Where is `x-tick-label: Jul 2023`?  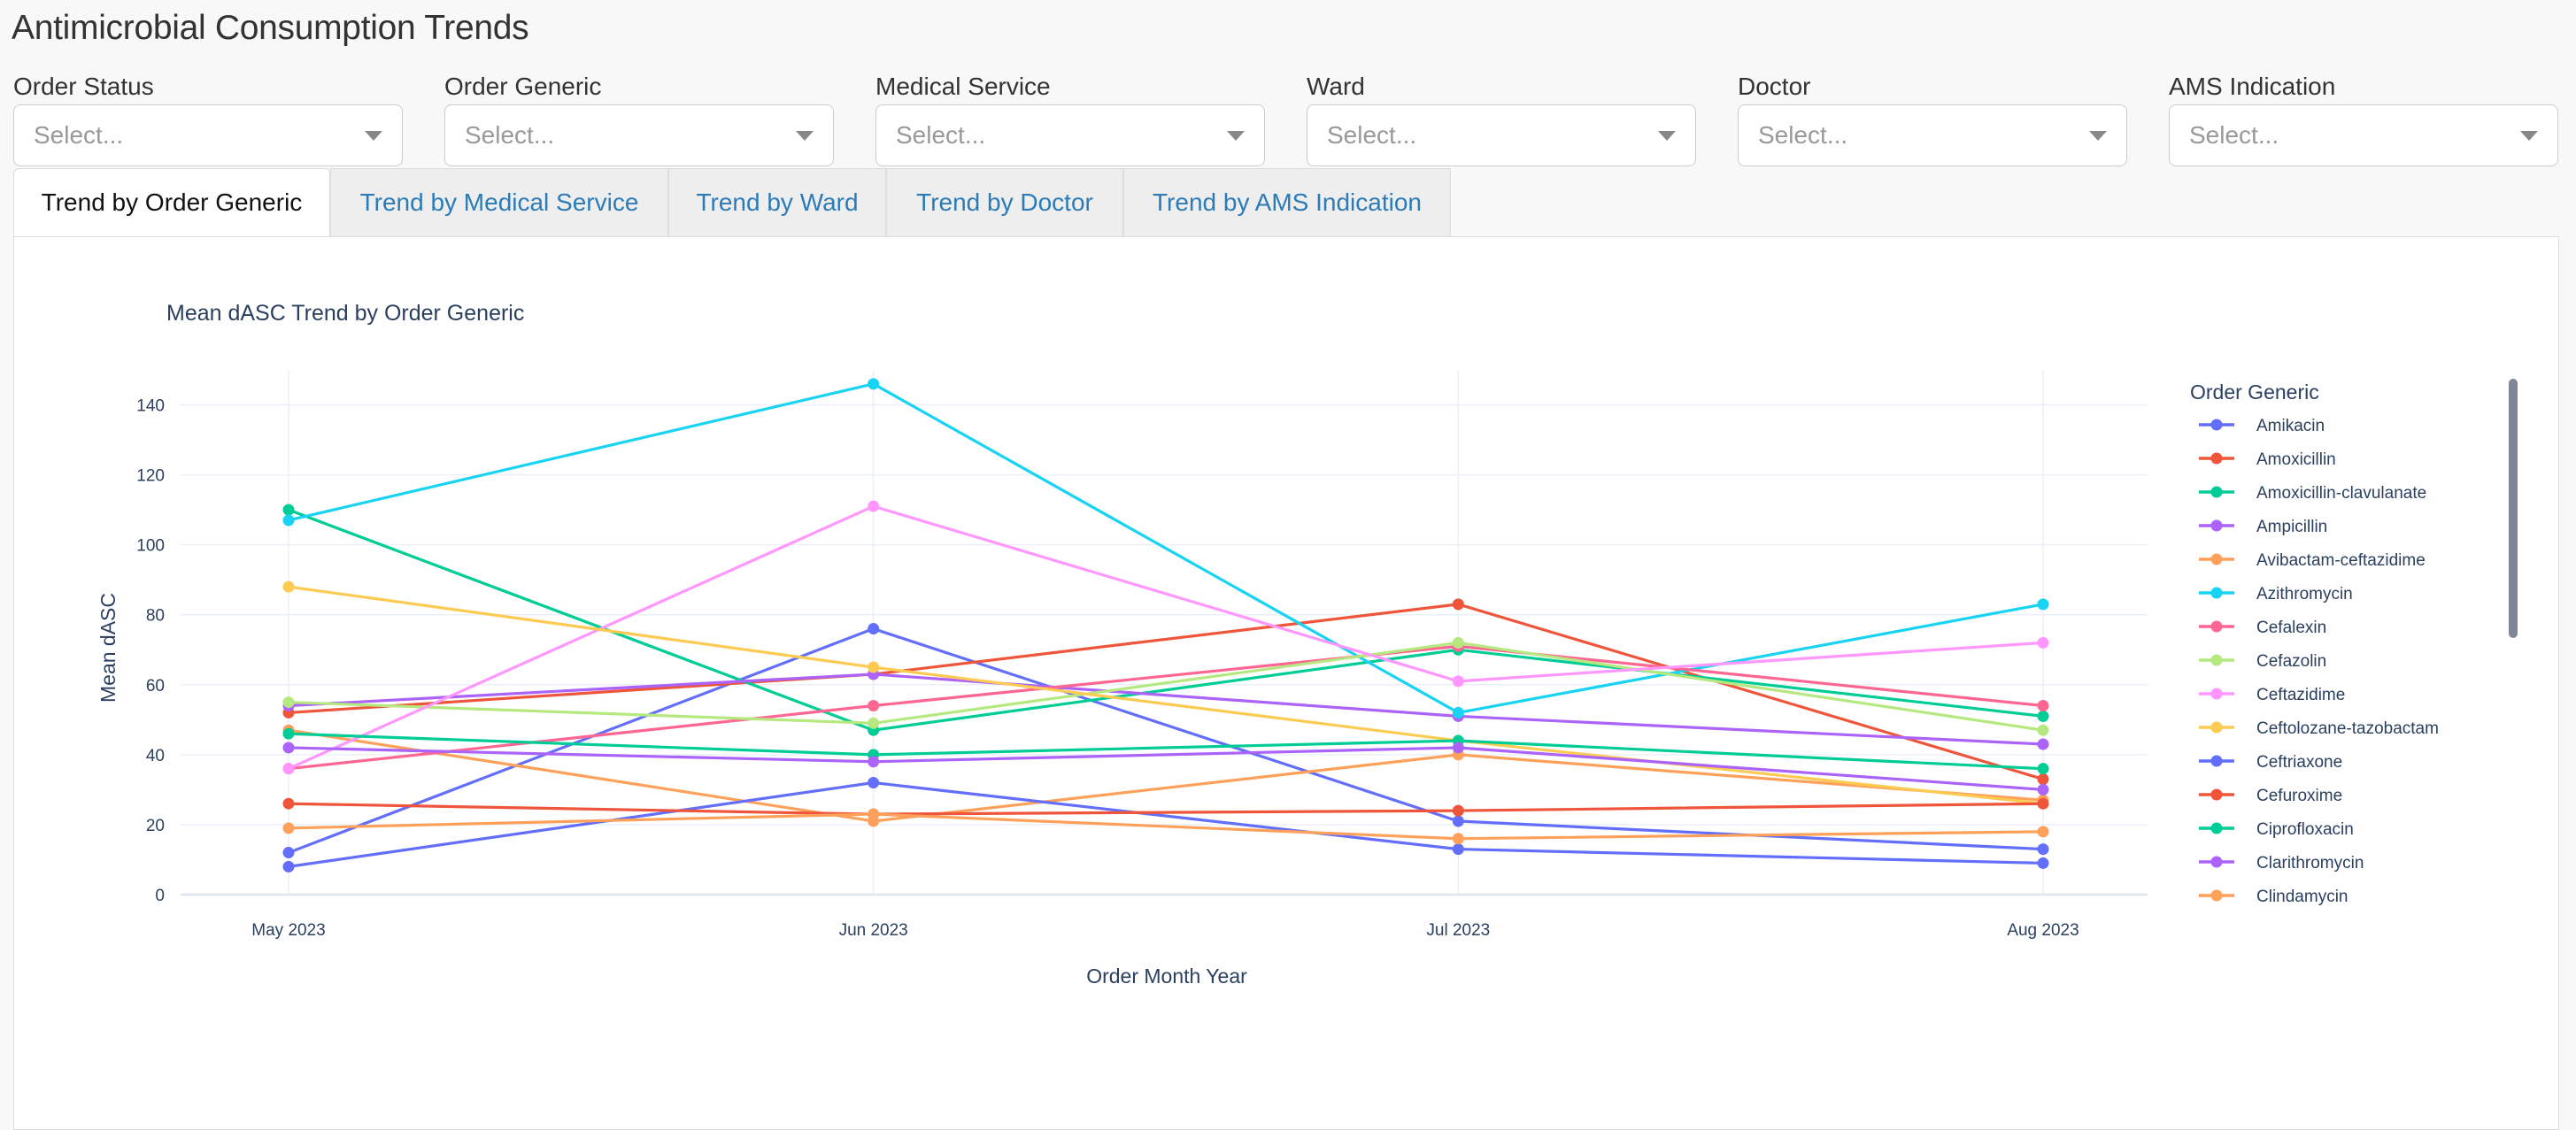 x-tick-label: Jul 2023 is located at coordinates (1458, 931).